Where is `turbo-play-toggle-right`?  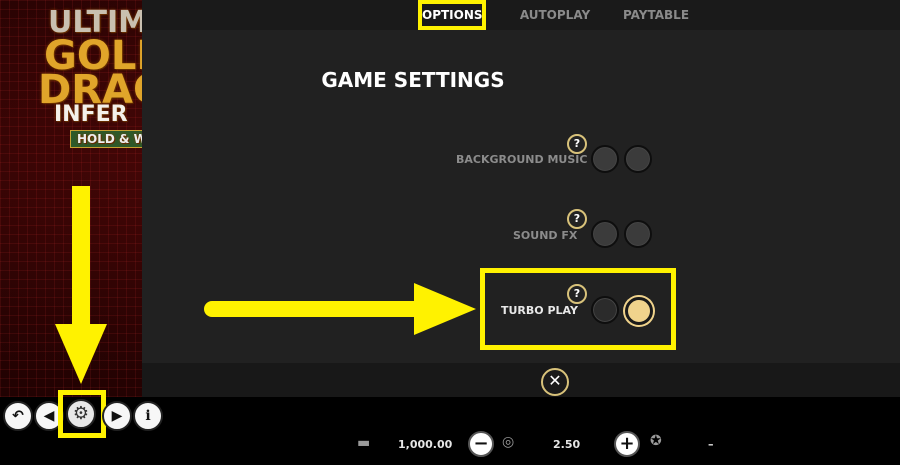 turbo-play-toggle-right is located at coordinates (639, 311).